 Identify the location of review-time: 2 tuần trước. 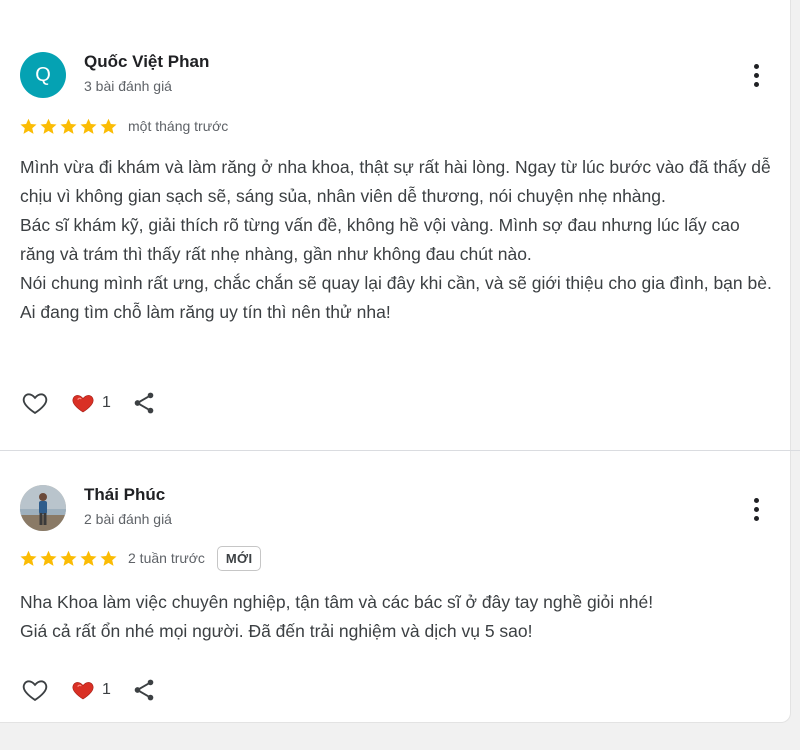
(166, 558).